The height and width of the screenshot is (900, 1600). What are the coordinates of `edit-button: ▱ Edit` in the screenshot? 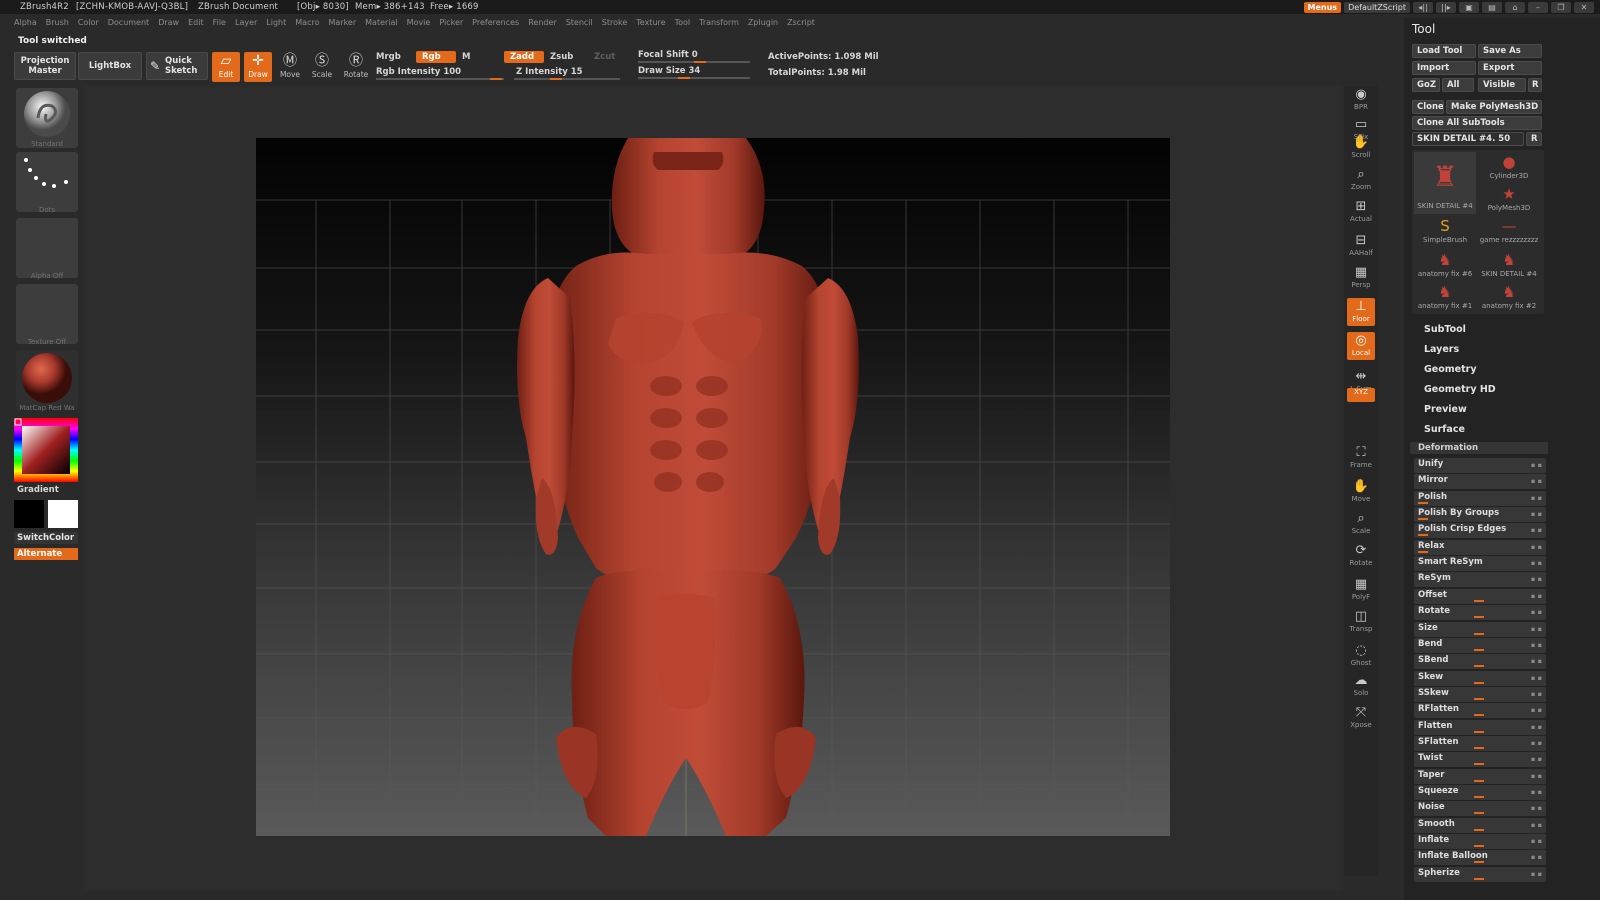 It's located at (226, 67).